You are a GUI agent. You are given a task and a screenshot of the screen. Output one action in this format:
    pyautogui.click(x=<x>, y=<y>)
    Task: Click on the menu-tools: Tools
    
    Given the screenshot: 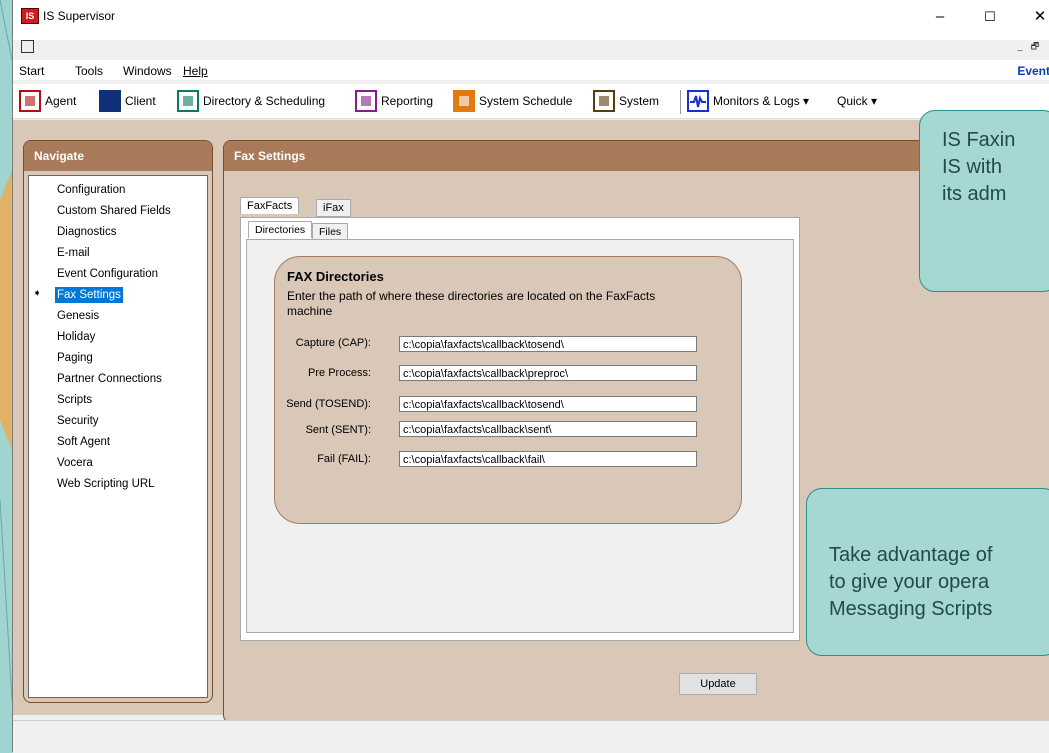 What is the action you would take?
    pyautogui.click(x=89, y=71)
    